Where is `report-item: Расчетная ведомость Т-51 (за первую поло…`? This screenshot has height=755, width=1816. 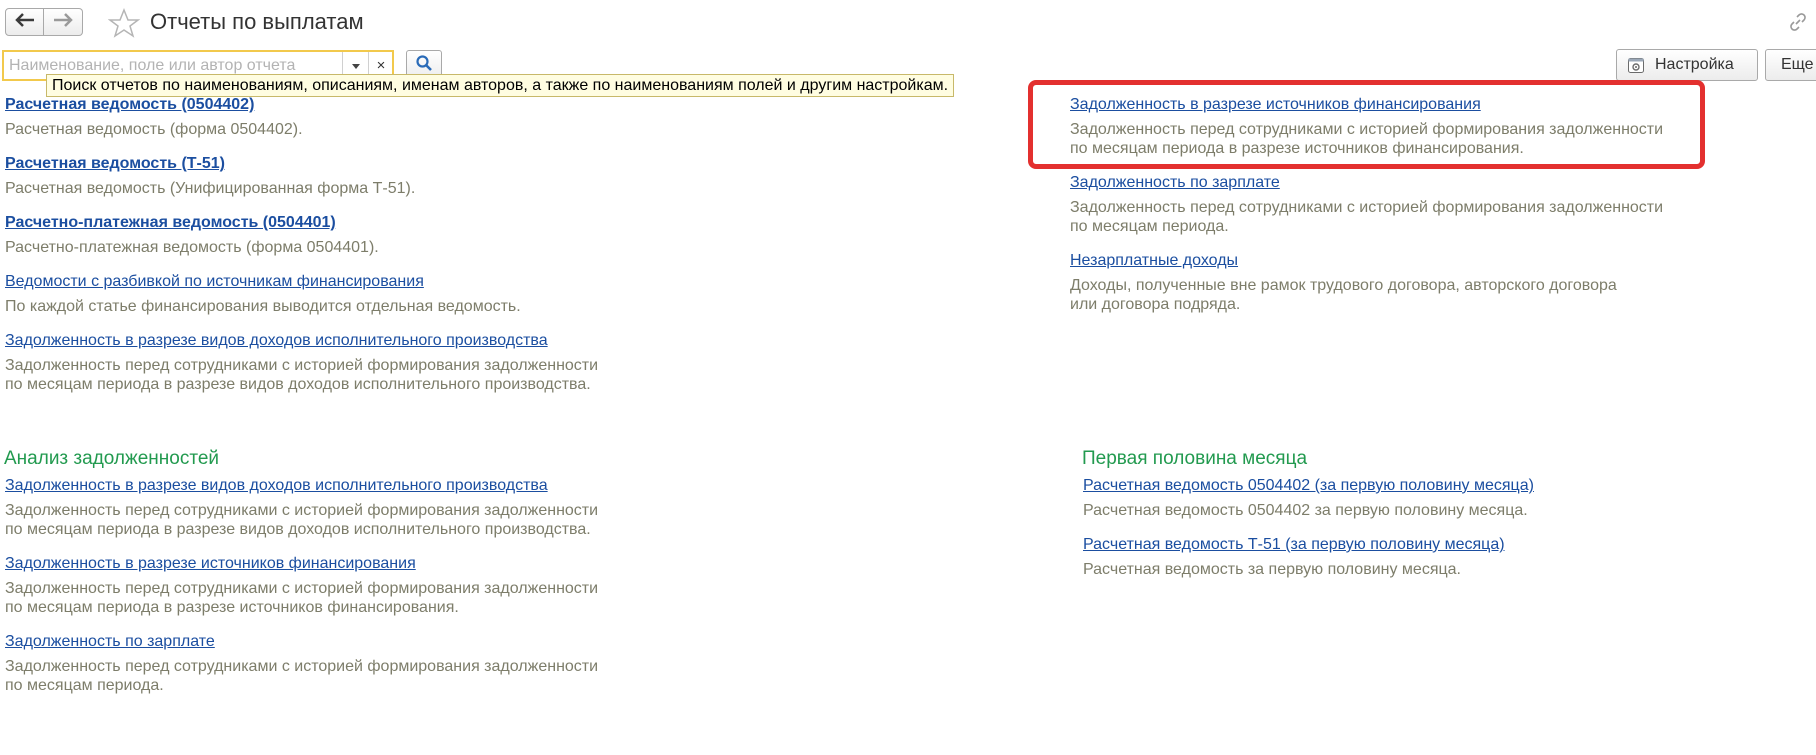 report-item: Расчетная ведомость Т-51 (за первую поло… is located at coordinates (1403, 556).